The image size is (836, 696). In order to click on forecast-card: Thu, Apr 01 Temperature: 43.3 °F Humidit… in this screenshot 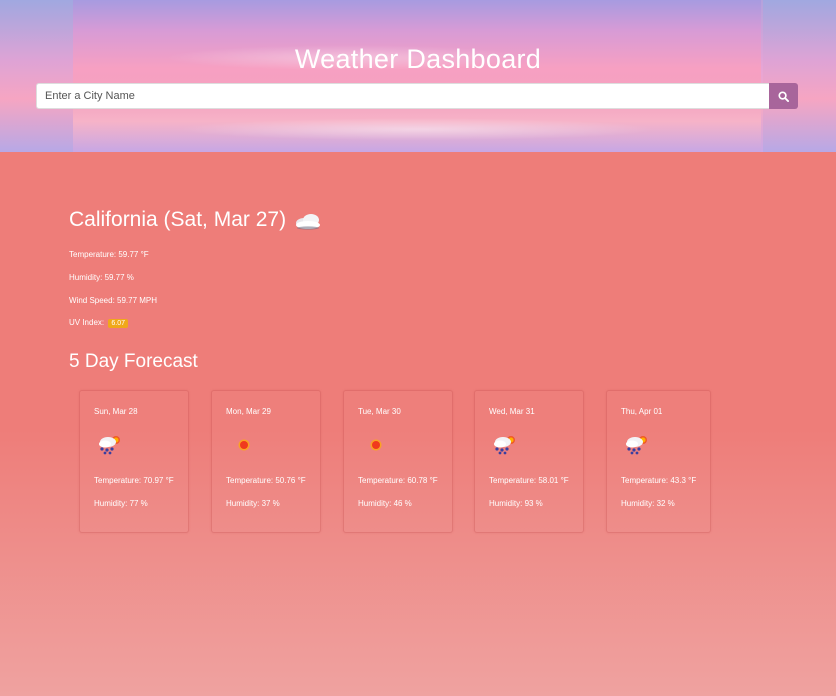, I will do `click(658, 461)`.